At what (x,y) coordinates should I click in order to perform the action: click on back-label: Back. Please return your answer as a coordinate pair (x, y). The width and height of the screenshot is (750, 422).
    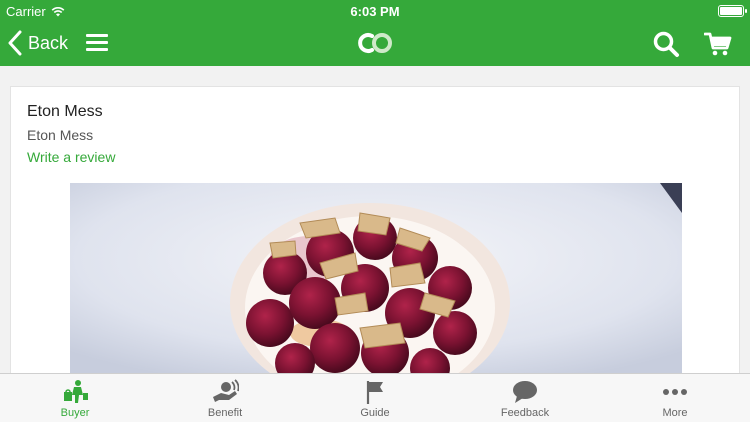
    Looking at the image, I should click on (48, 42).